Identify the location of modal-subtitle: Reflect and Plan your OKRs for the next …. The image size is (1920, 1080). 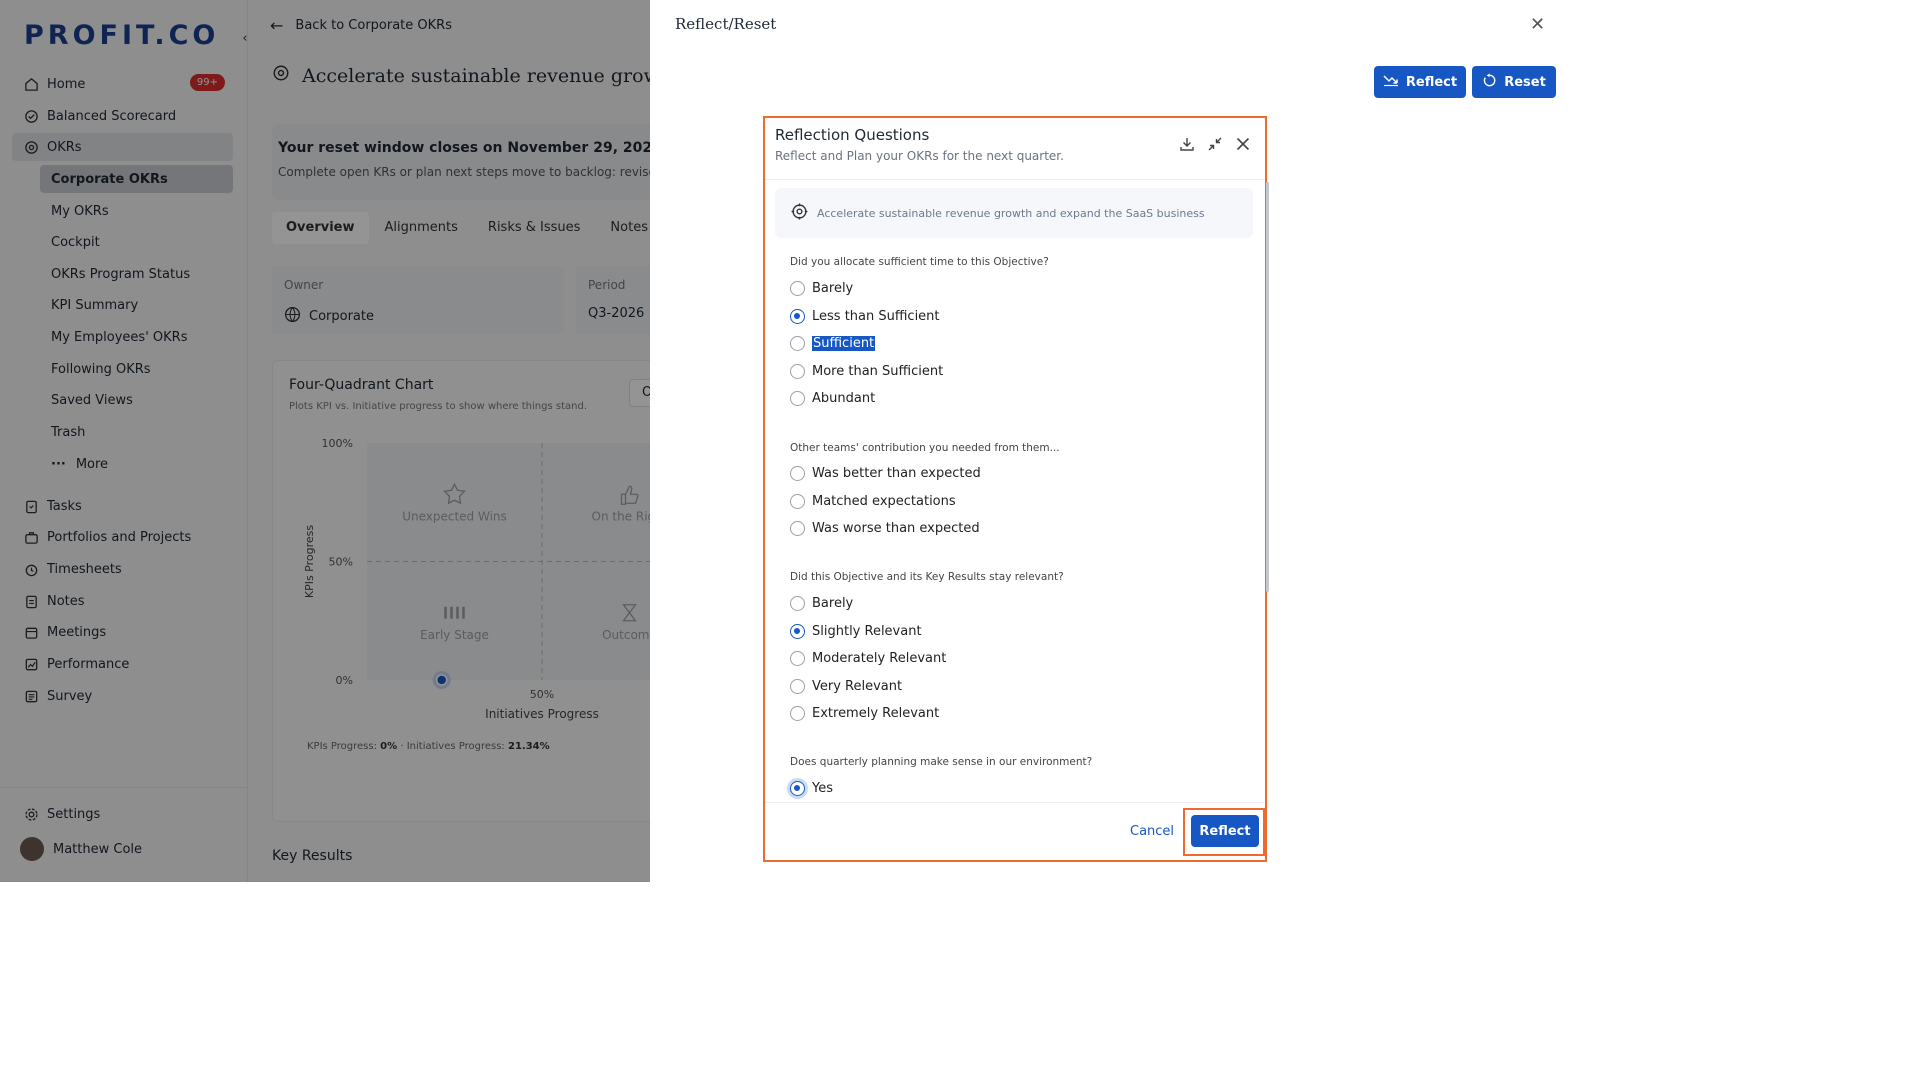
(919, 156).